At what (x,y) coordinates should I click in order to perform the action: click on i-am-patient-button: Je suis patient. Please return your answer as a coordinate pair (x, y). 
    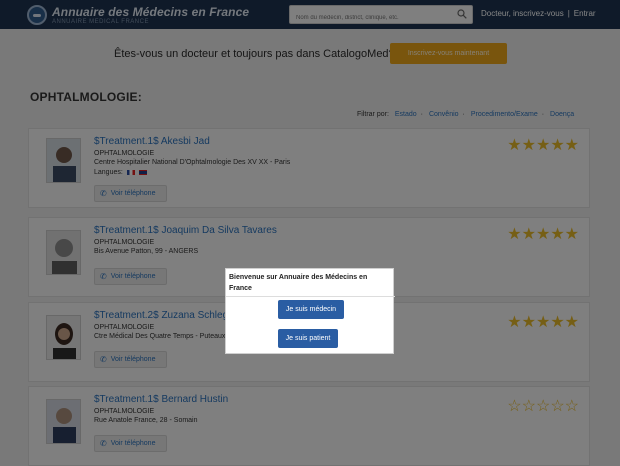
    Looking at the image, I should click on (308, 338).